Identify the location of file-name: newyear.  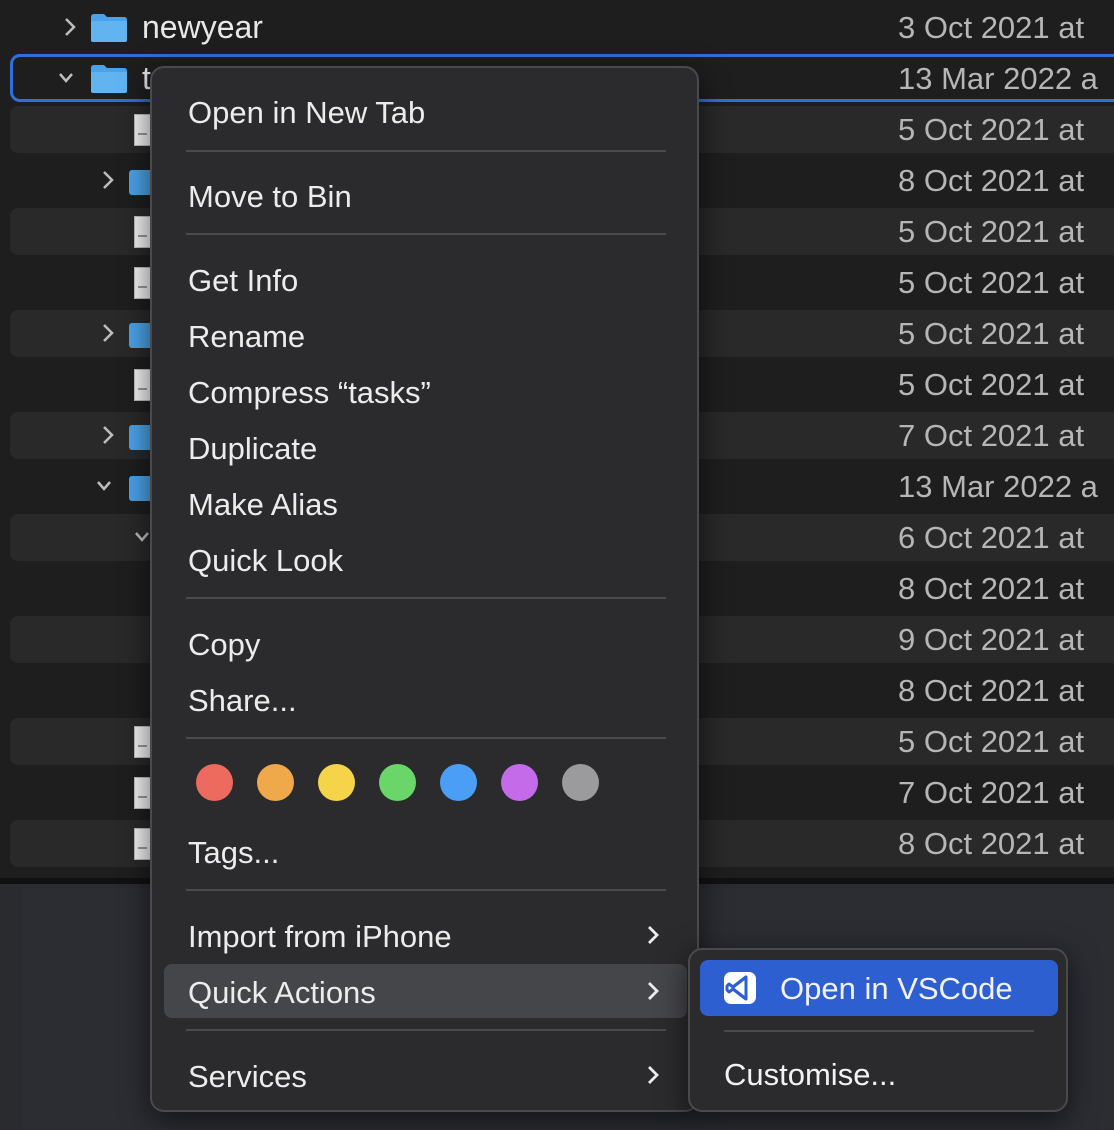
(202, 27).